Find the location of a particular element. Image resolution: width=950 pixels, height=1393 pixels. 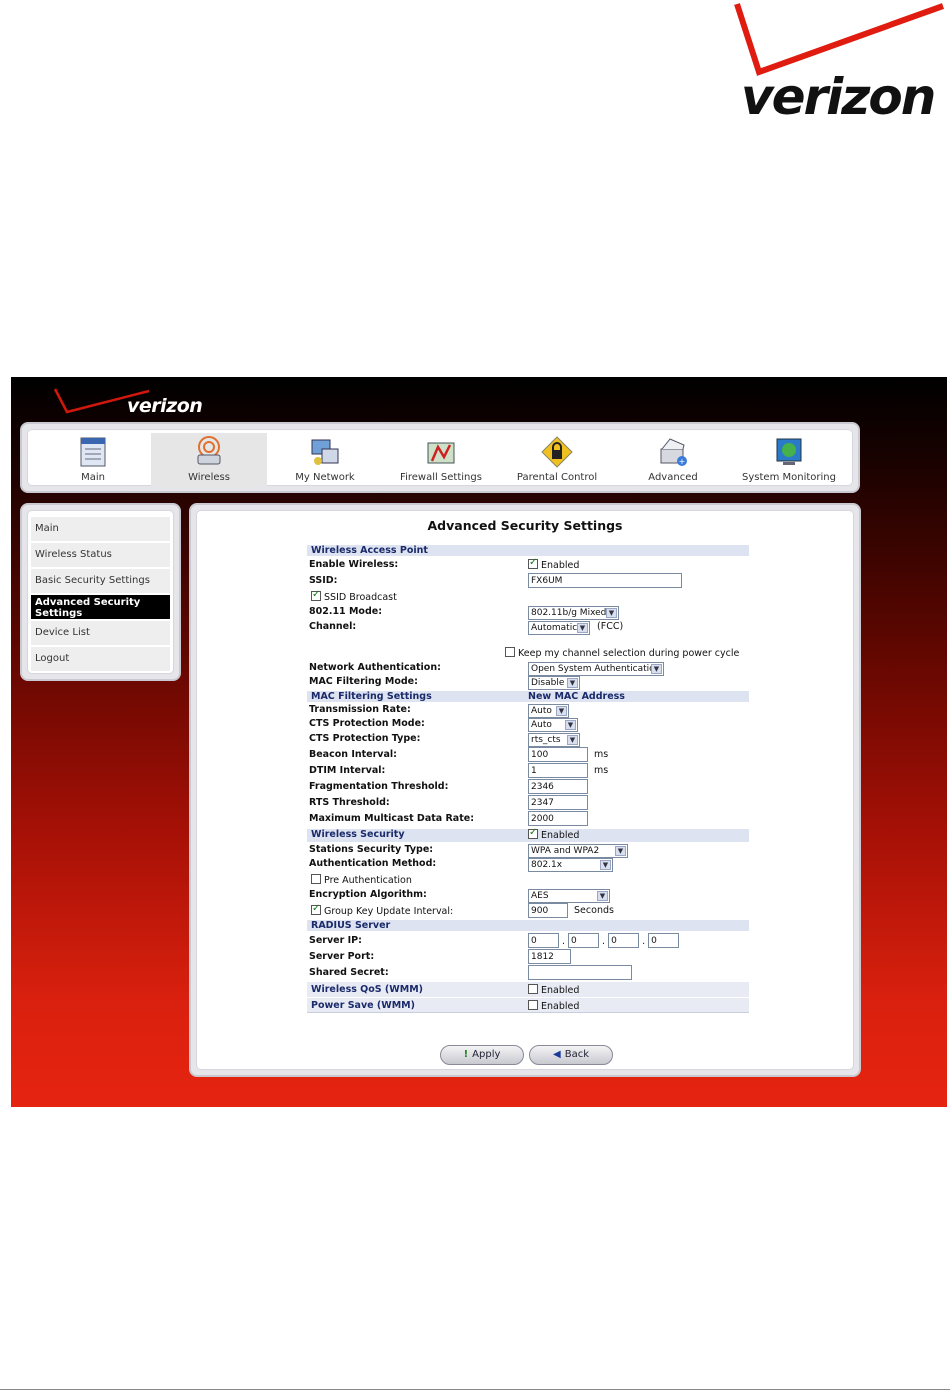

nav-wireless: Wireless is located at coordinates (209, 460).